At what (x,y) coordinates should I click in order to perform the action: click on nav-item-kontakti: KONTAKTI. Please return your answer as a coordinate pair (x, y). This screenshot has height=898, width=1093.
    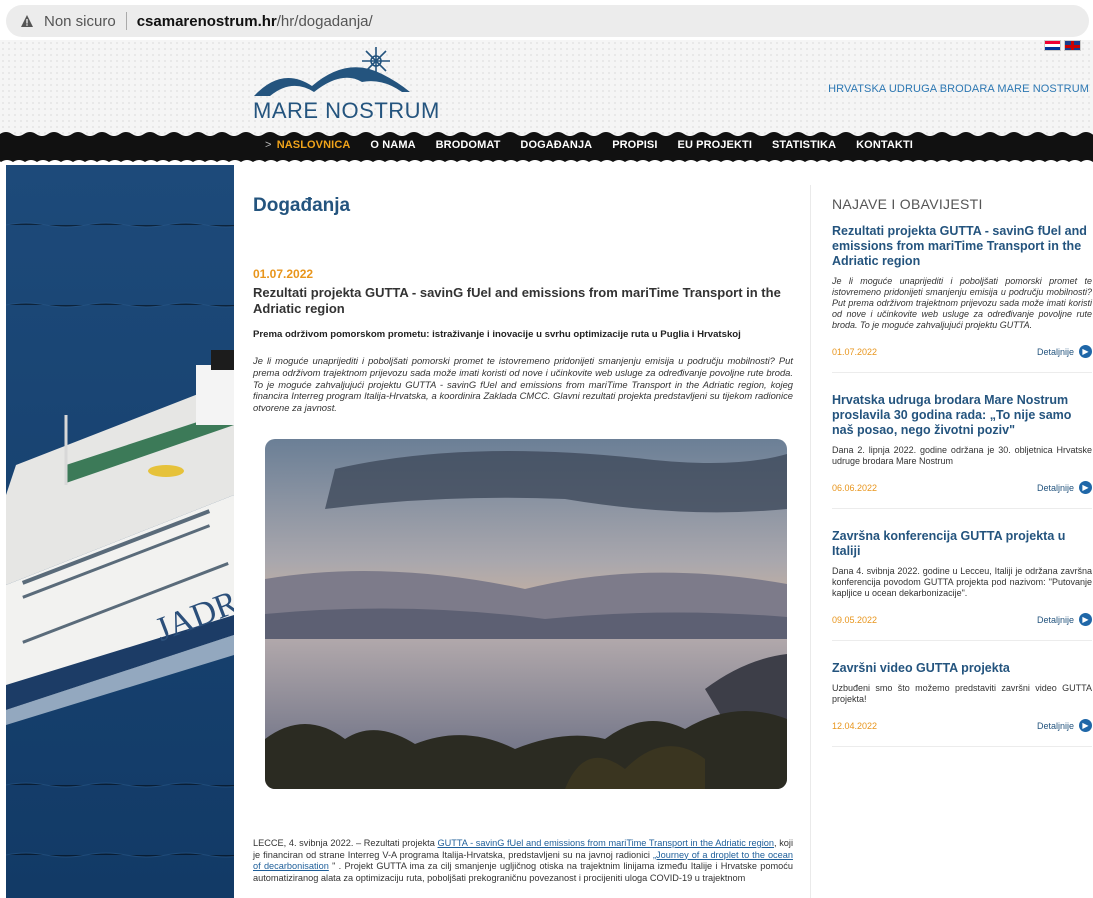
    Looking at the image, I should click on (884, 145).